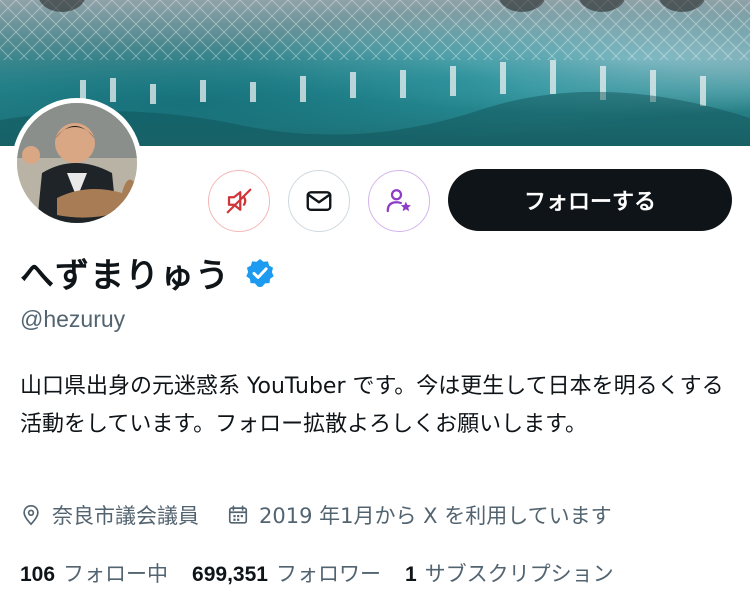 Image resolution: width=750 pixels, height=598 pixels. Describe the element at coordinates (519, 574) in the screenshot. I see `subscriptions-label: サブスクリプション` at that location.